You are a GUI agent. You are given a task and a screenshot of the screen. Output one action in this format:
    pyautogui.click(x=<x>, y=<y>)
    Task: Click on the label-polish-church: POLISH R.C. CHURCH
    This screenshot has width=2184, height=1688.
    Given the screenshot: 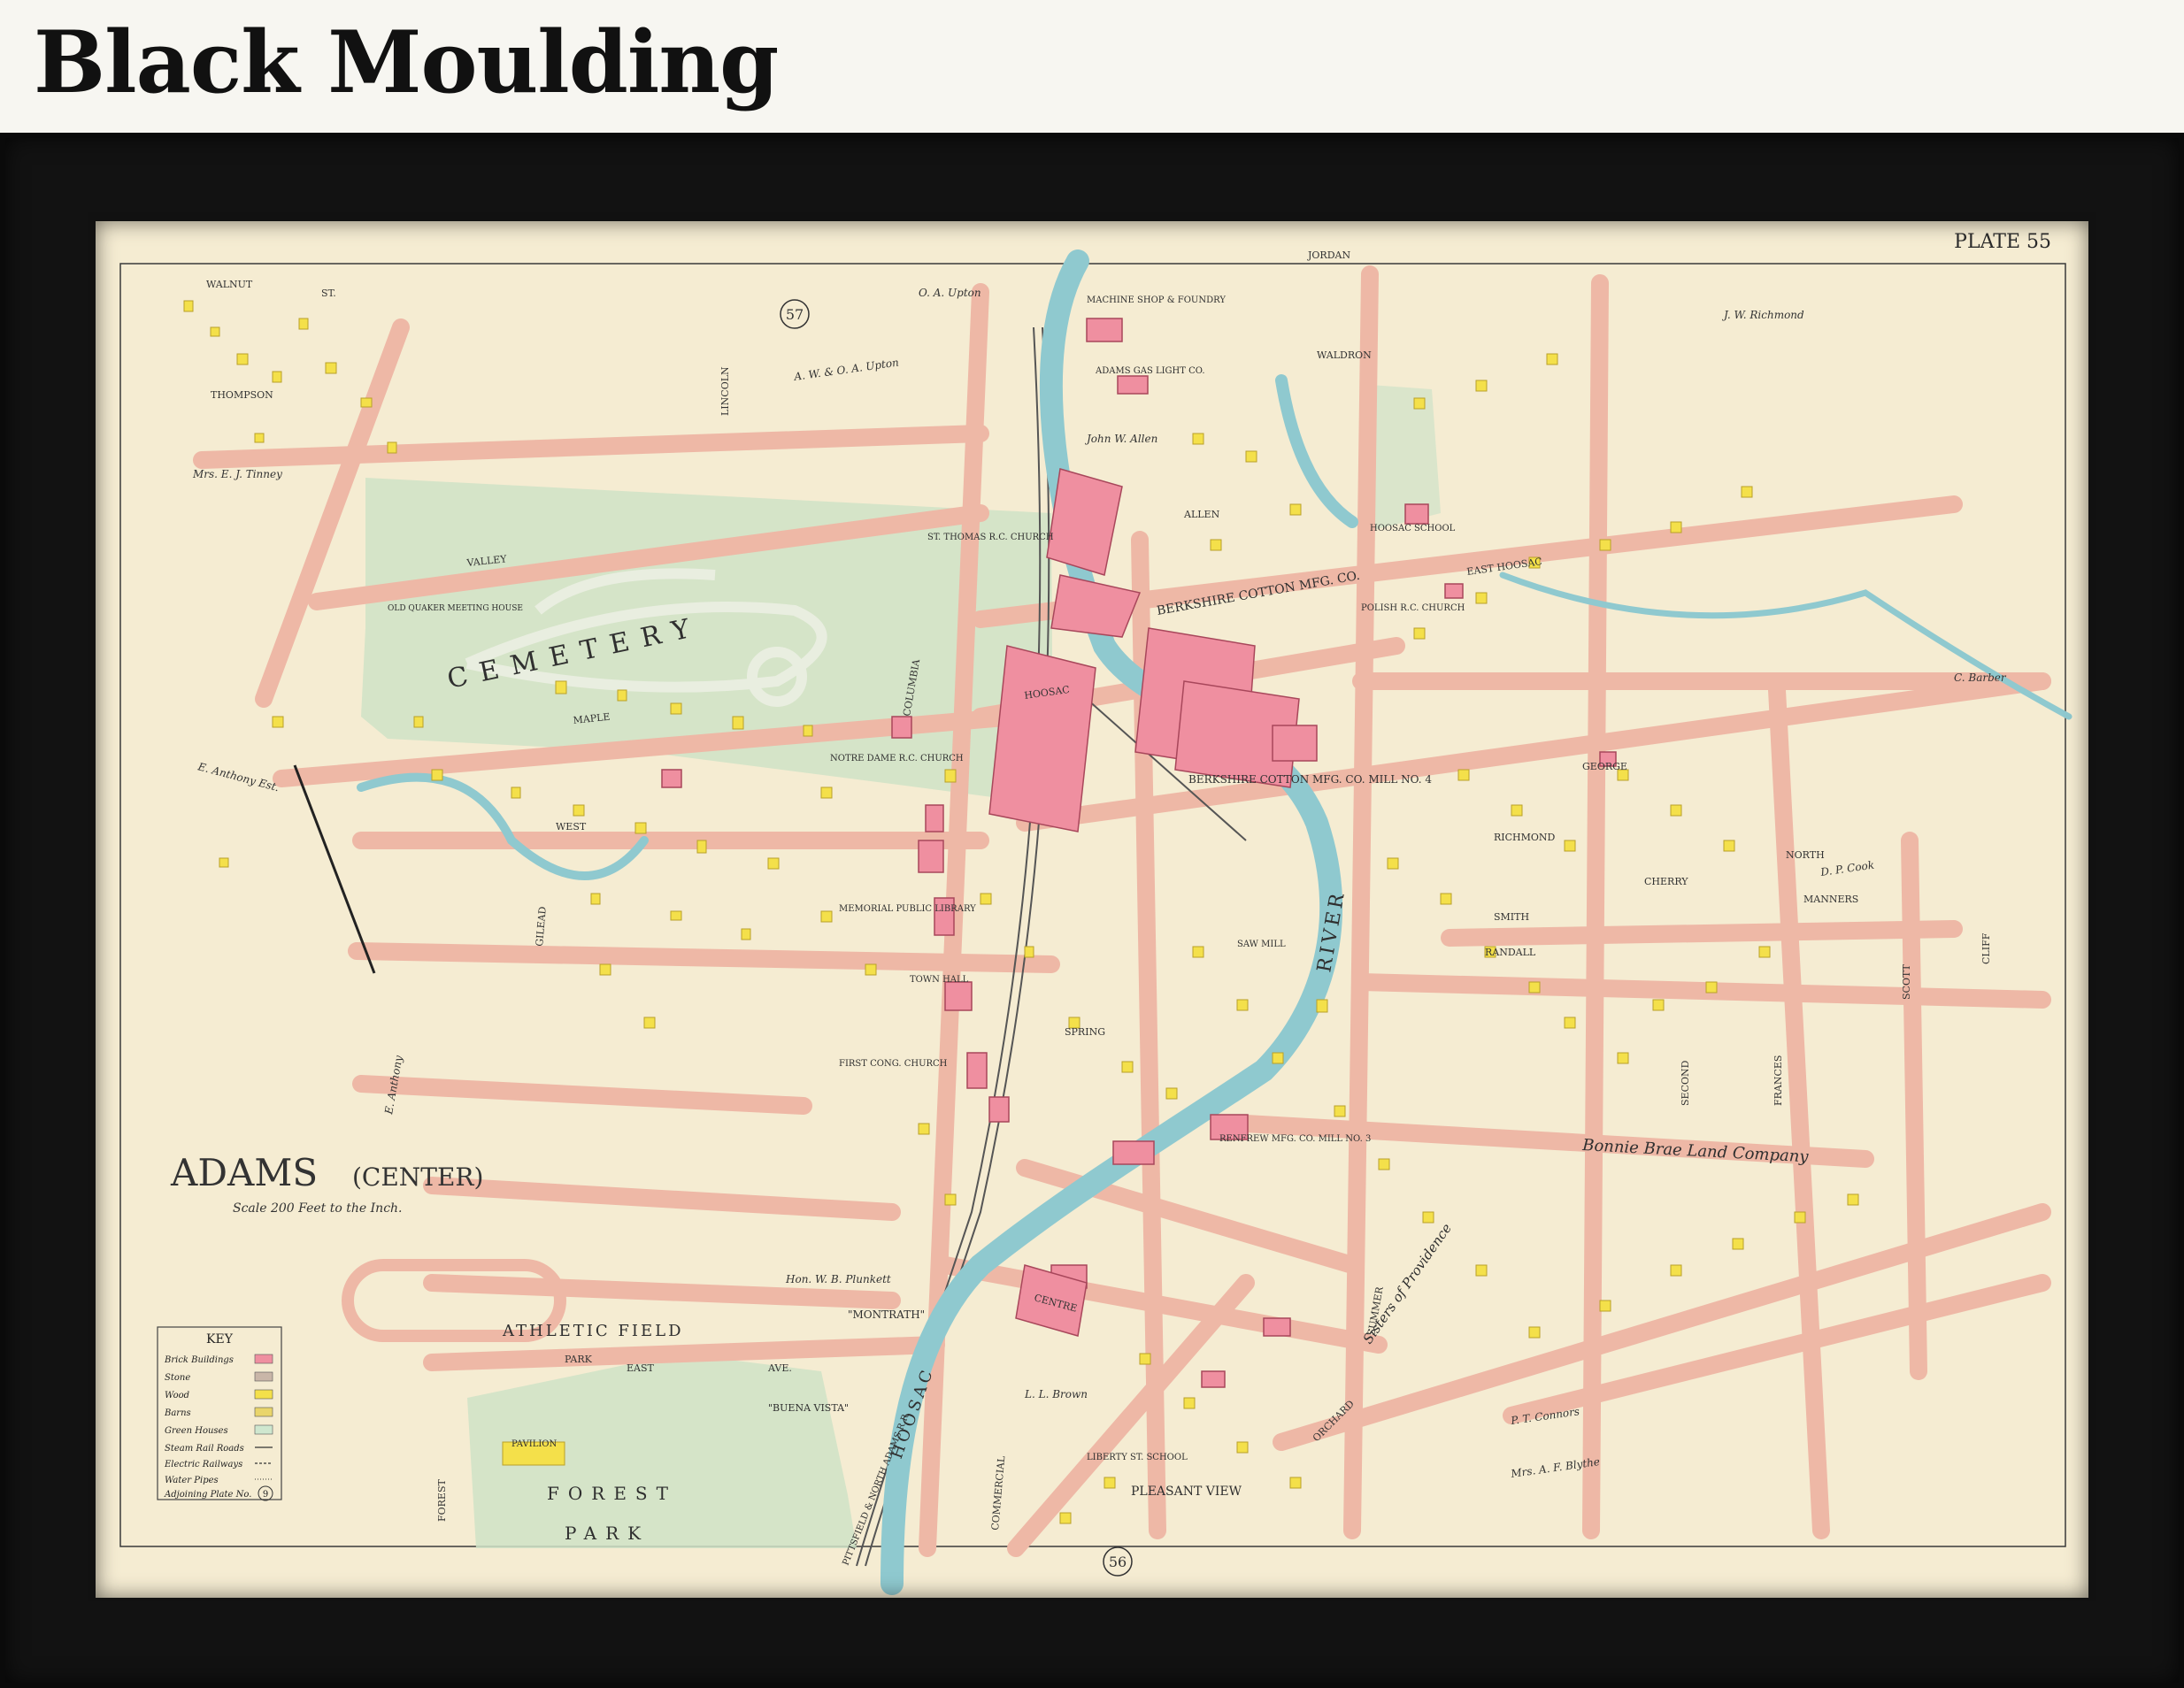 What is the action you would take?
    pyautogui.click(x=1413, y=608)
    